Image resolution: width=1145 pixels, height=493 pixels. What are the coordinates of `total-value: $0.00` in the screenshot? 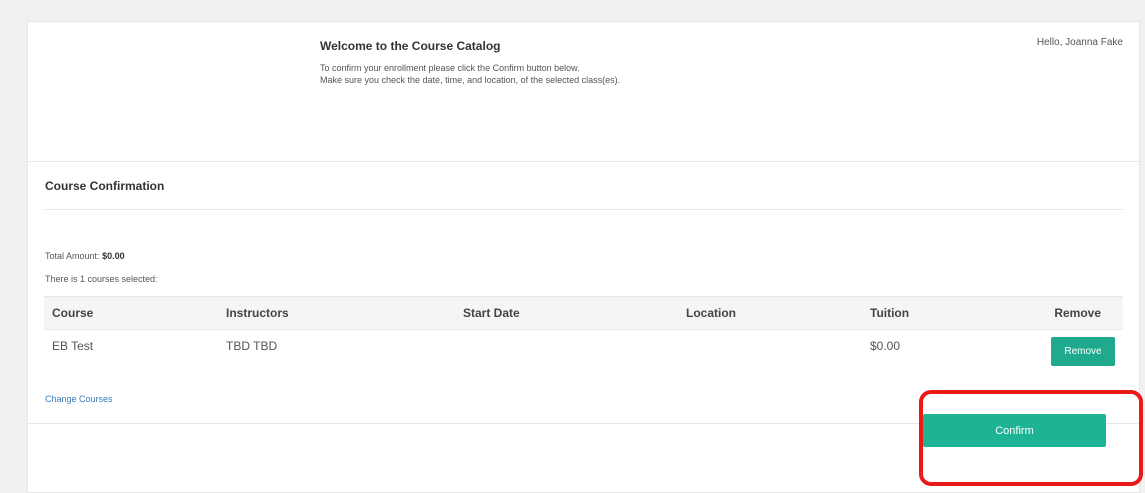 It's located at (113, 256).